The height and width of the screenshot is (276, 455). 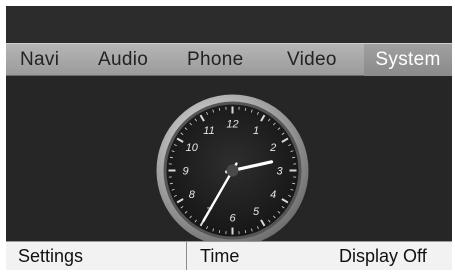 I want to click on menu-item-phone: Phone, so click(x=215, y=60).